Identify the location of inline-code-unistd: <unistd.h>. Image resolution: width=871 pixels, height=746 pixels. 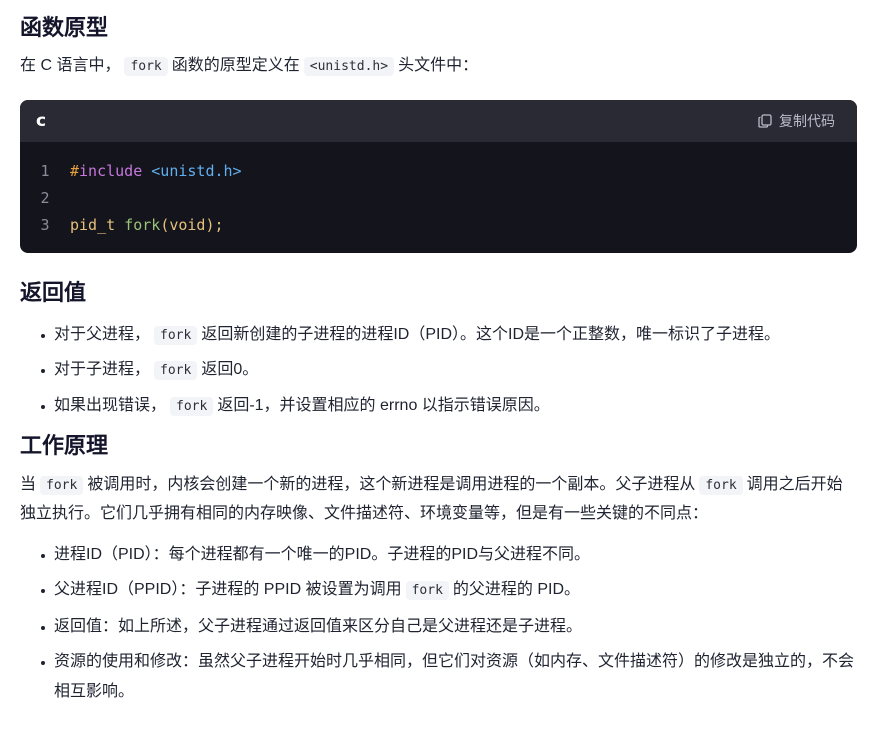
(349, 66).